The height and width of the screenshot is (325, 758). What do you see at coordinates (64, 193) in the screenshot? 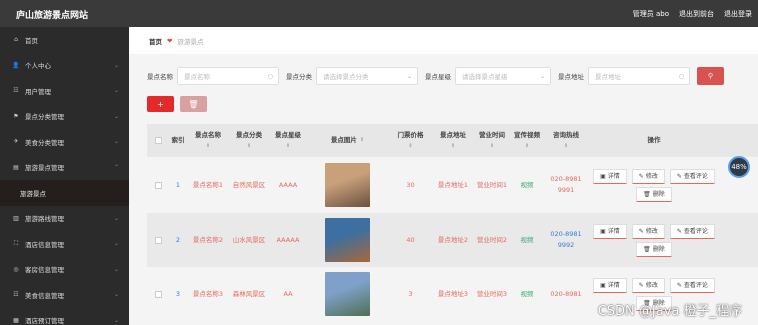
I see `sidebar-item: 旅游景点` at bounding box center [64, 193].